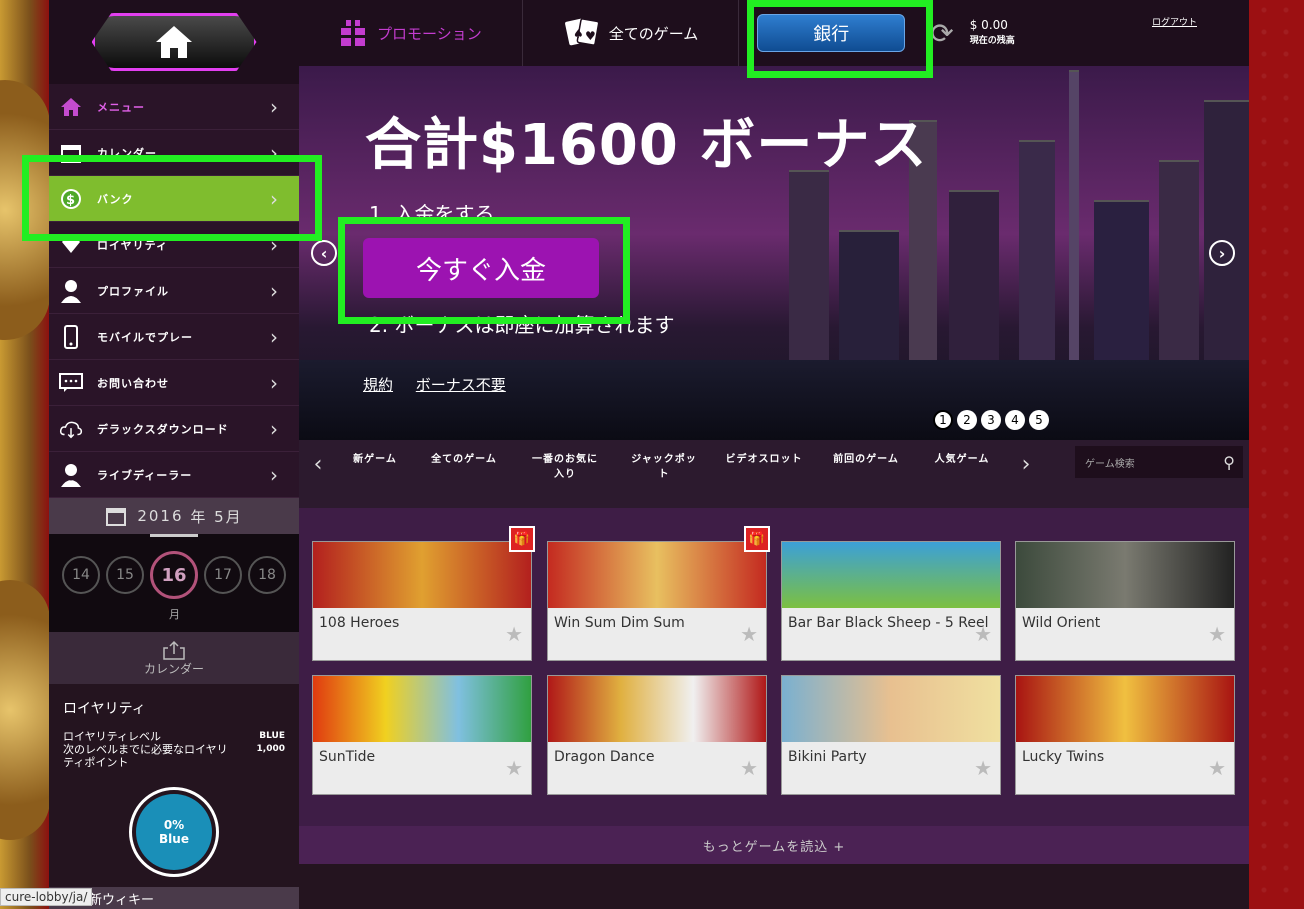  Describe the element at coordinates (174, 42) in the screenshot. I see `home-button` at that location.